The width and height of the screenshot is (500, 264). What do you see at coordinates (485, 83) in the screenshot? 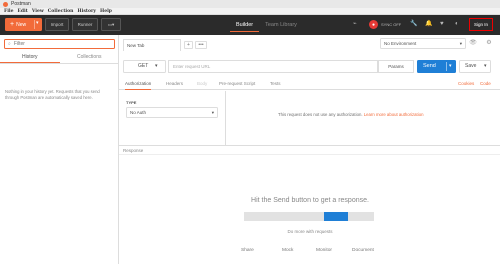
I see `code-link: Code` at bounding box center [485, 83].